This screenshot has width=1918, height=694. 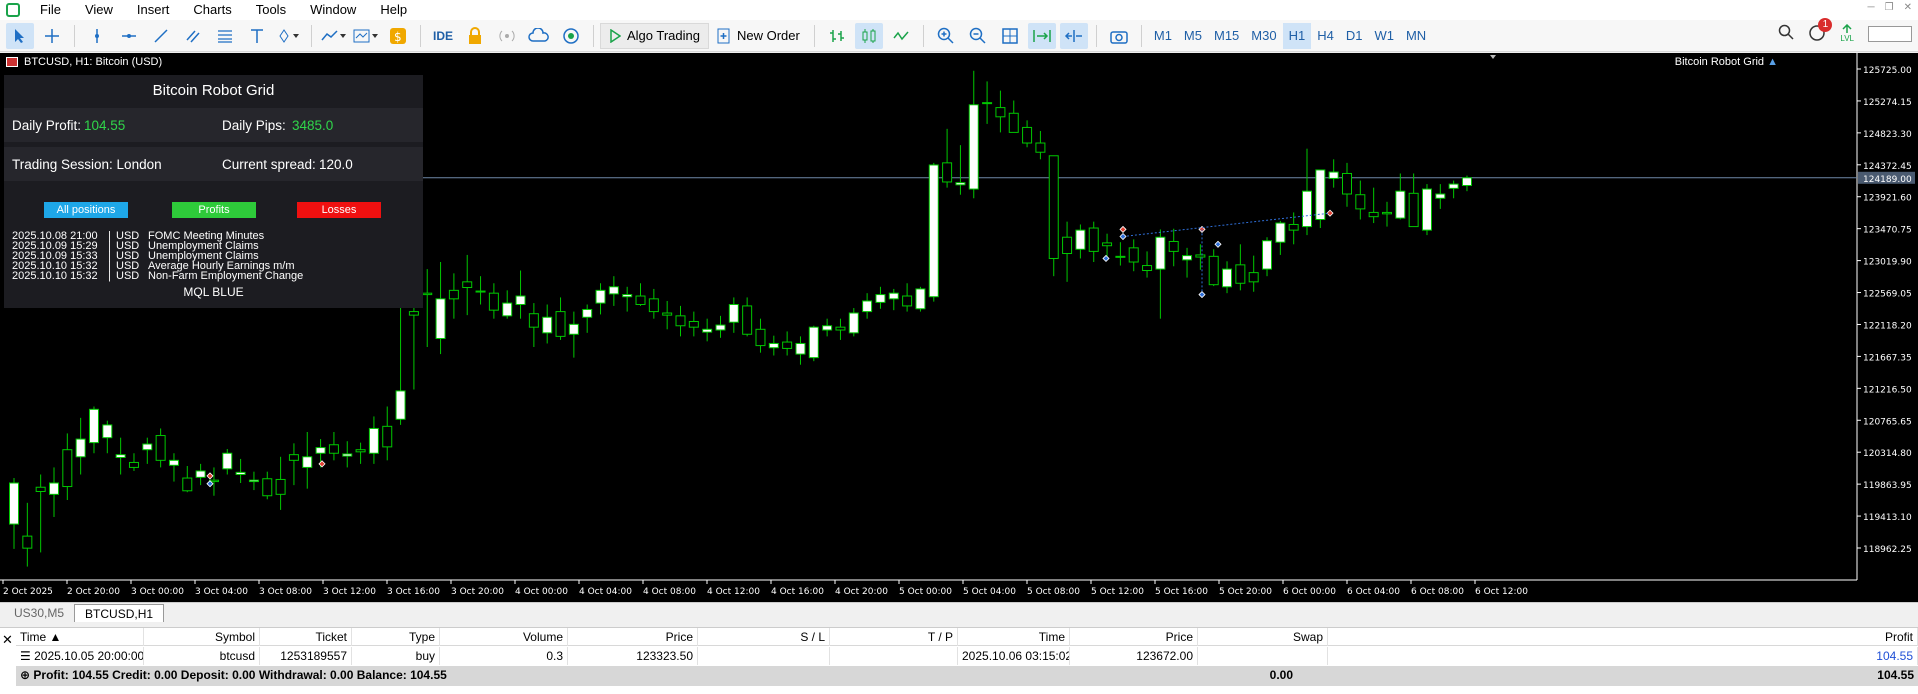 I want to click on shapes-icon, so click(x=289, y=36).